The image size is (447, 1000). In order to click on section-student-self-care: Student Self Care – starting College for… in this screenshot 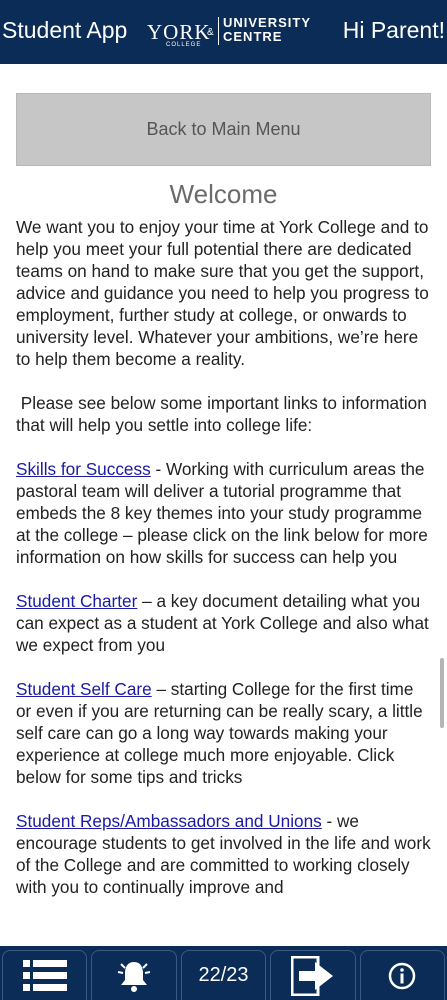, I will do `click(223, 733)`.